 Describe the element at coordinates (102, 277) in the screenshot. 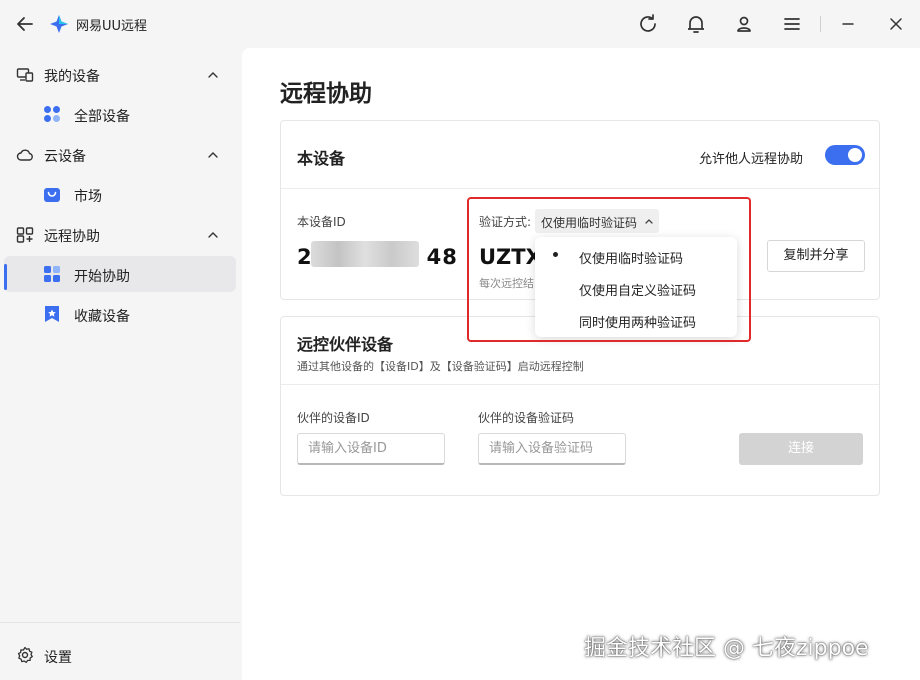

I see `sidebar-item-label: 开始协助` at that location.